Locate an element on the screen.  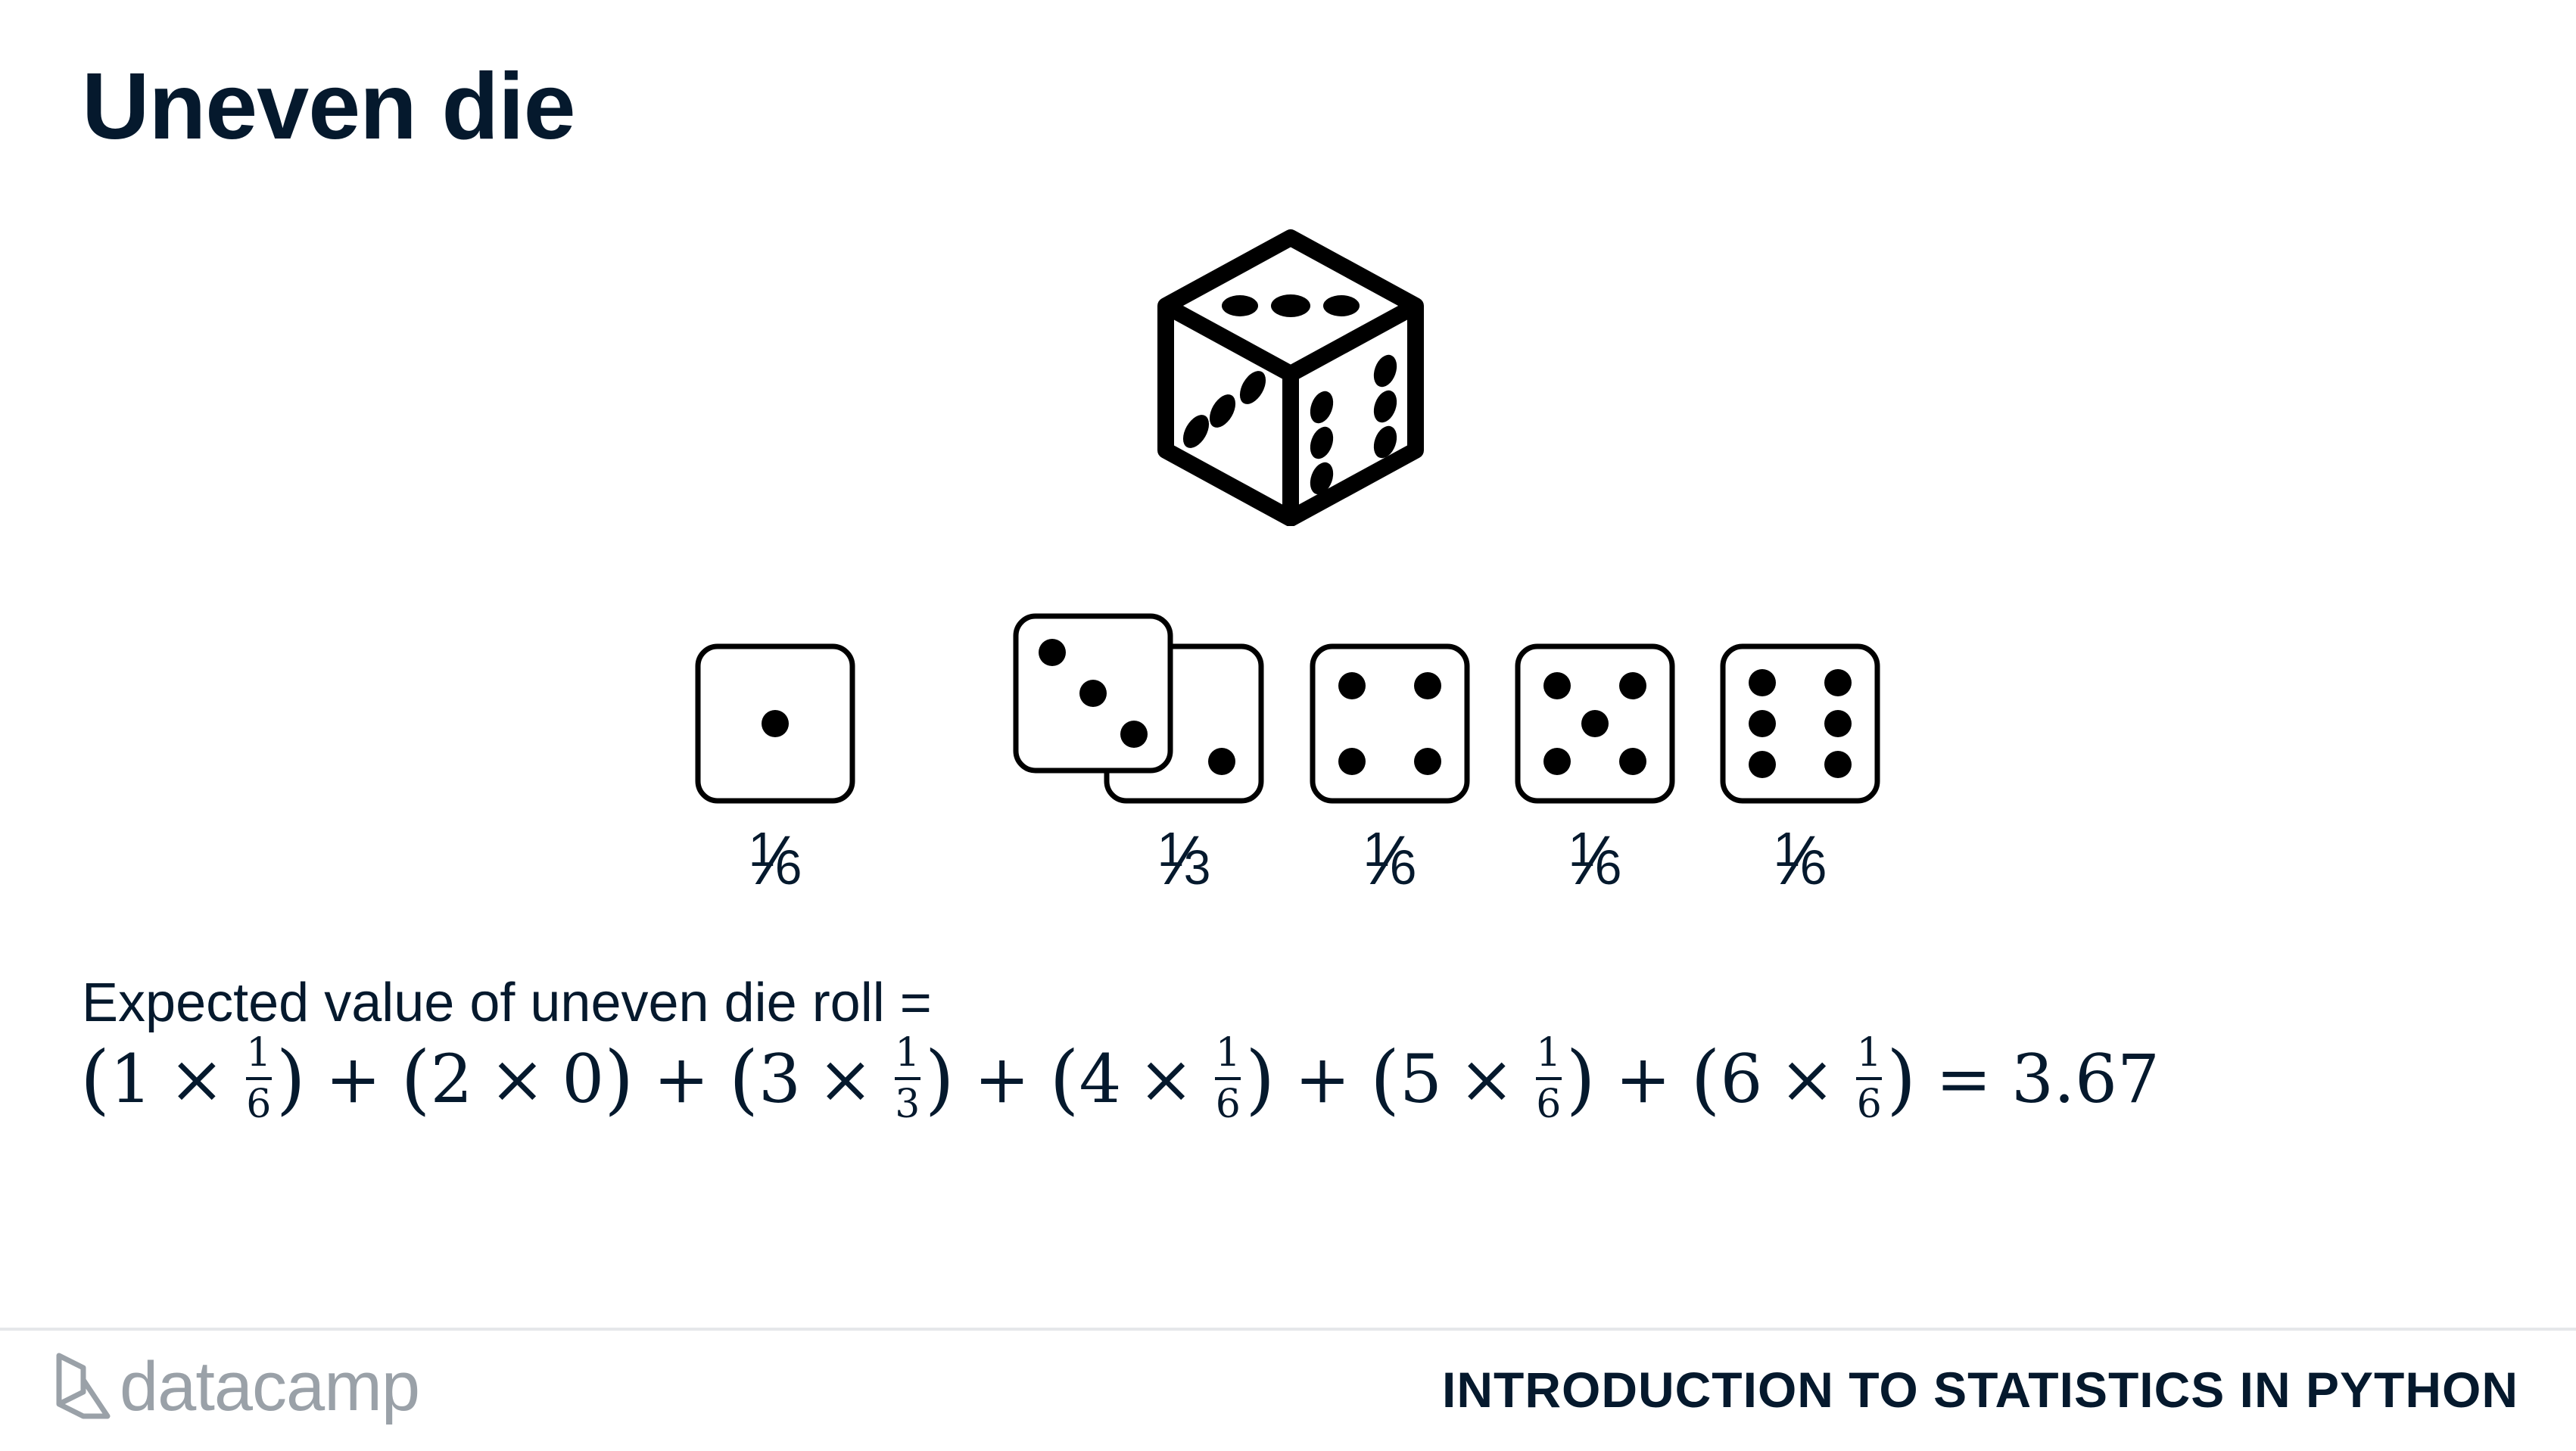
brand-name: datacamp is located at coordinates (270, 1386).